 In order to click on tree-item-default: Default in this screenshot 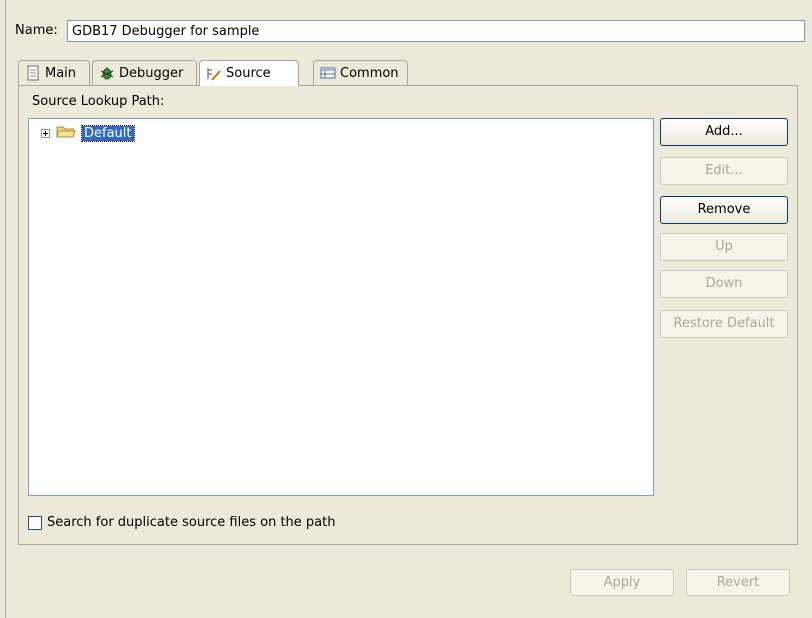, I will do `click(88, 133)`.